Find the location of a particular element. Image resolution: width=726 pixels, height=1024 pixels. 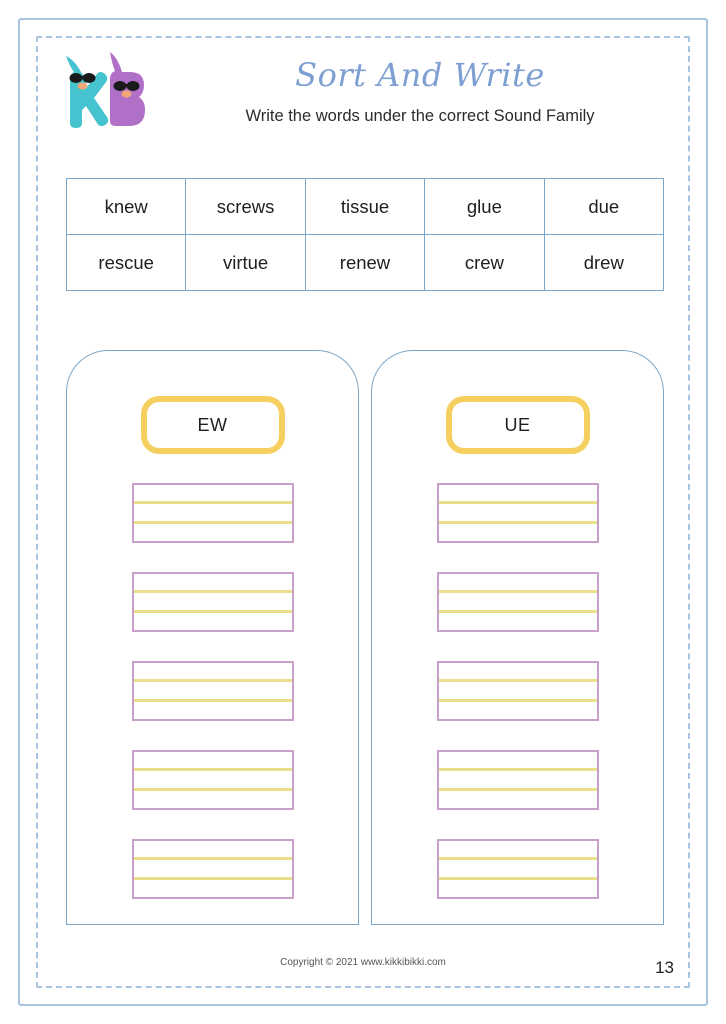

word-bank-cell: due is located at coordinates (604, 206).